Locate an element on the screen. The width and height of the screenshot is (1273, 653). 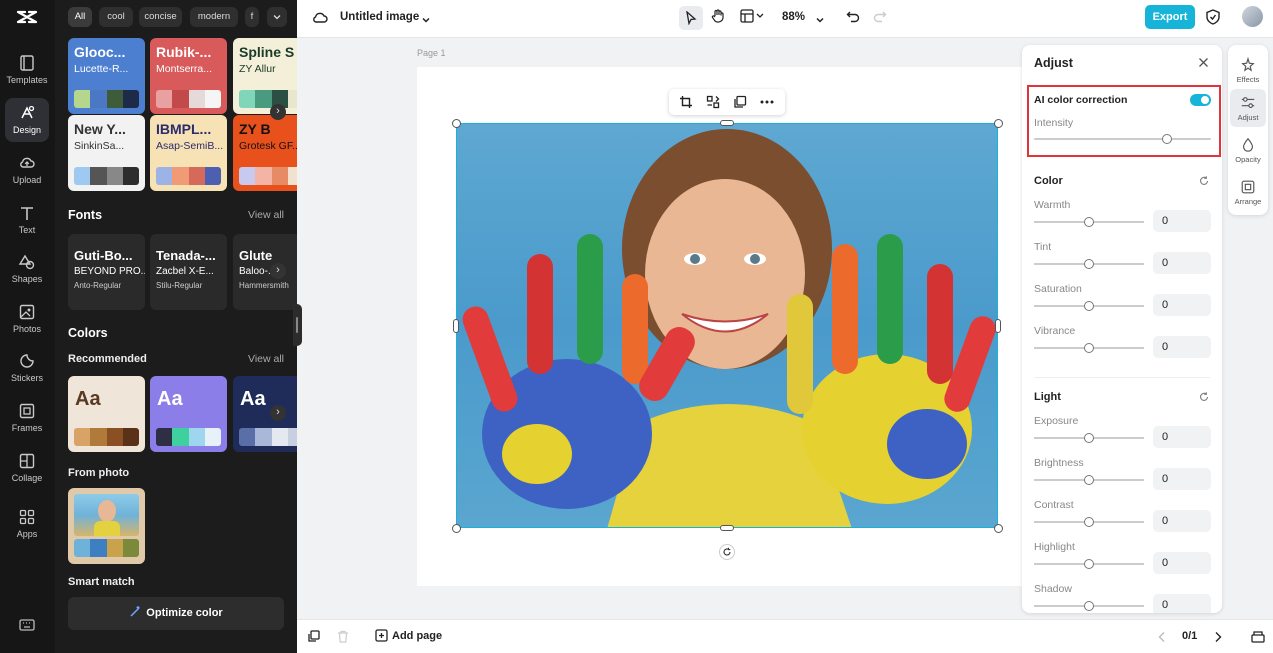
exposure-slider-knob is located at coordinates (1089, 438).